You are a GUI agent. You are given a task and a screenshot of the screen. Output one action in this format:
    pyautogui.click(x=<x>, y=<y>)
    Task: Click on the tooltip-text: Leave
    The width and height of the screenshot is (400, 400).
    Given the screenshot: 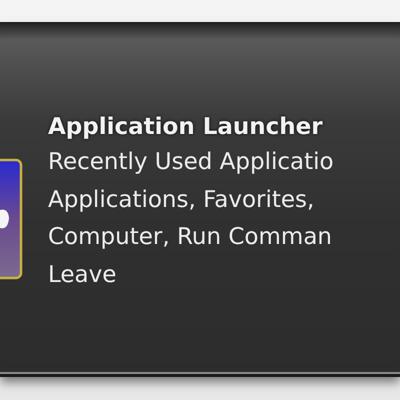 What is the action you would take?
    pyautogui.click(x=83, y=275)
    